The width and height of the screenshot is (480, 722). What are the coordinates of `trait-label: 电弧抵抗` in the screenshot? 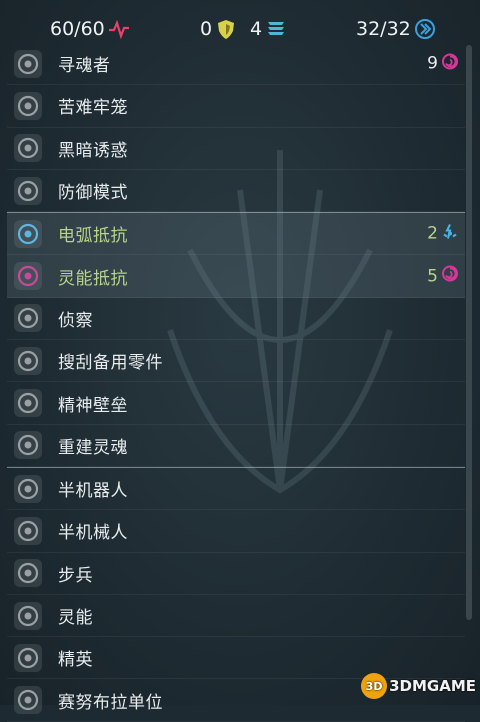 It's located at (93, 236).